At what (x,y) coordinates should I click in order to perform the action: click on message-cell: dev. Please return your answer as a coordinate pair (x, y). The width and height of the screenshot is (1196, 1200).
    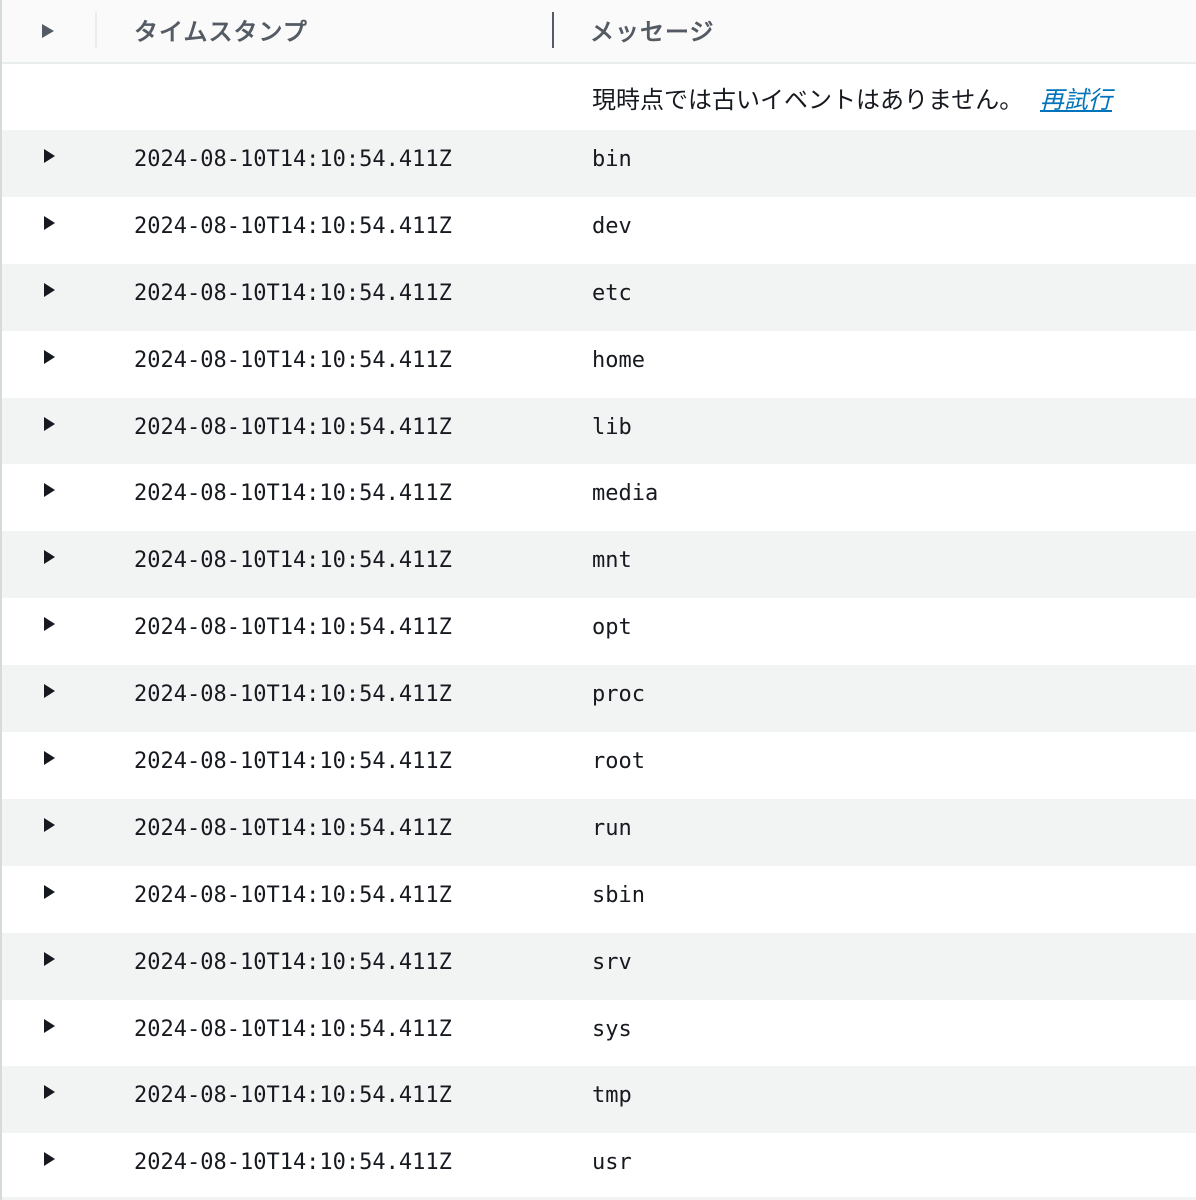
    Looking at the image, I should click on (612, 226).